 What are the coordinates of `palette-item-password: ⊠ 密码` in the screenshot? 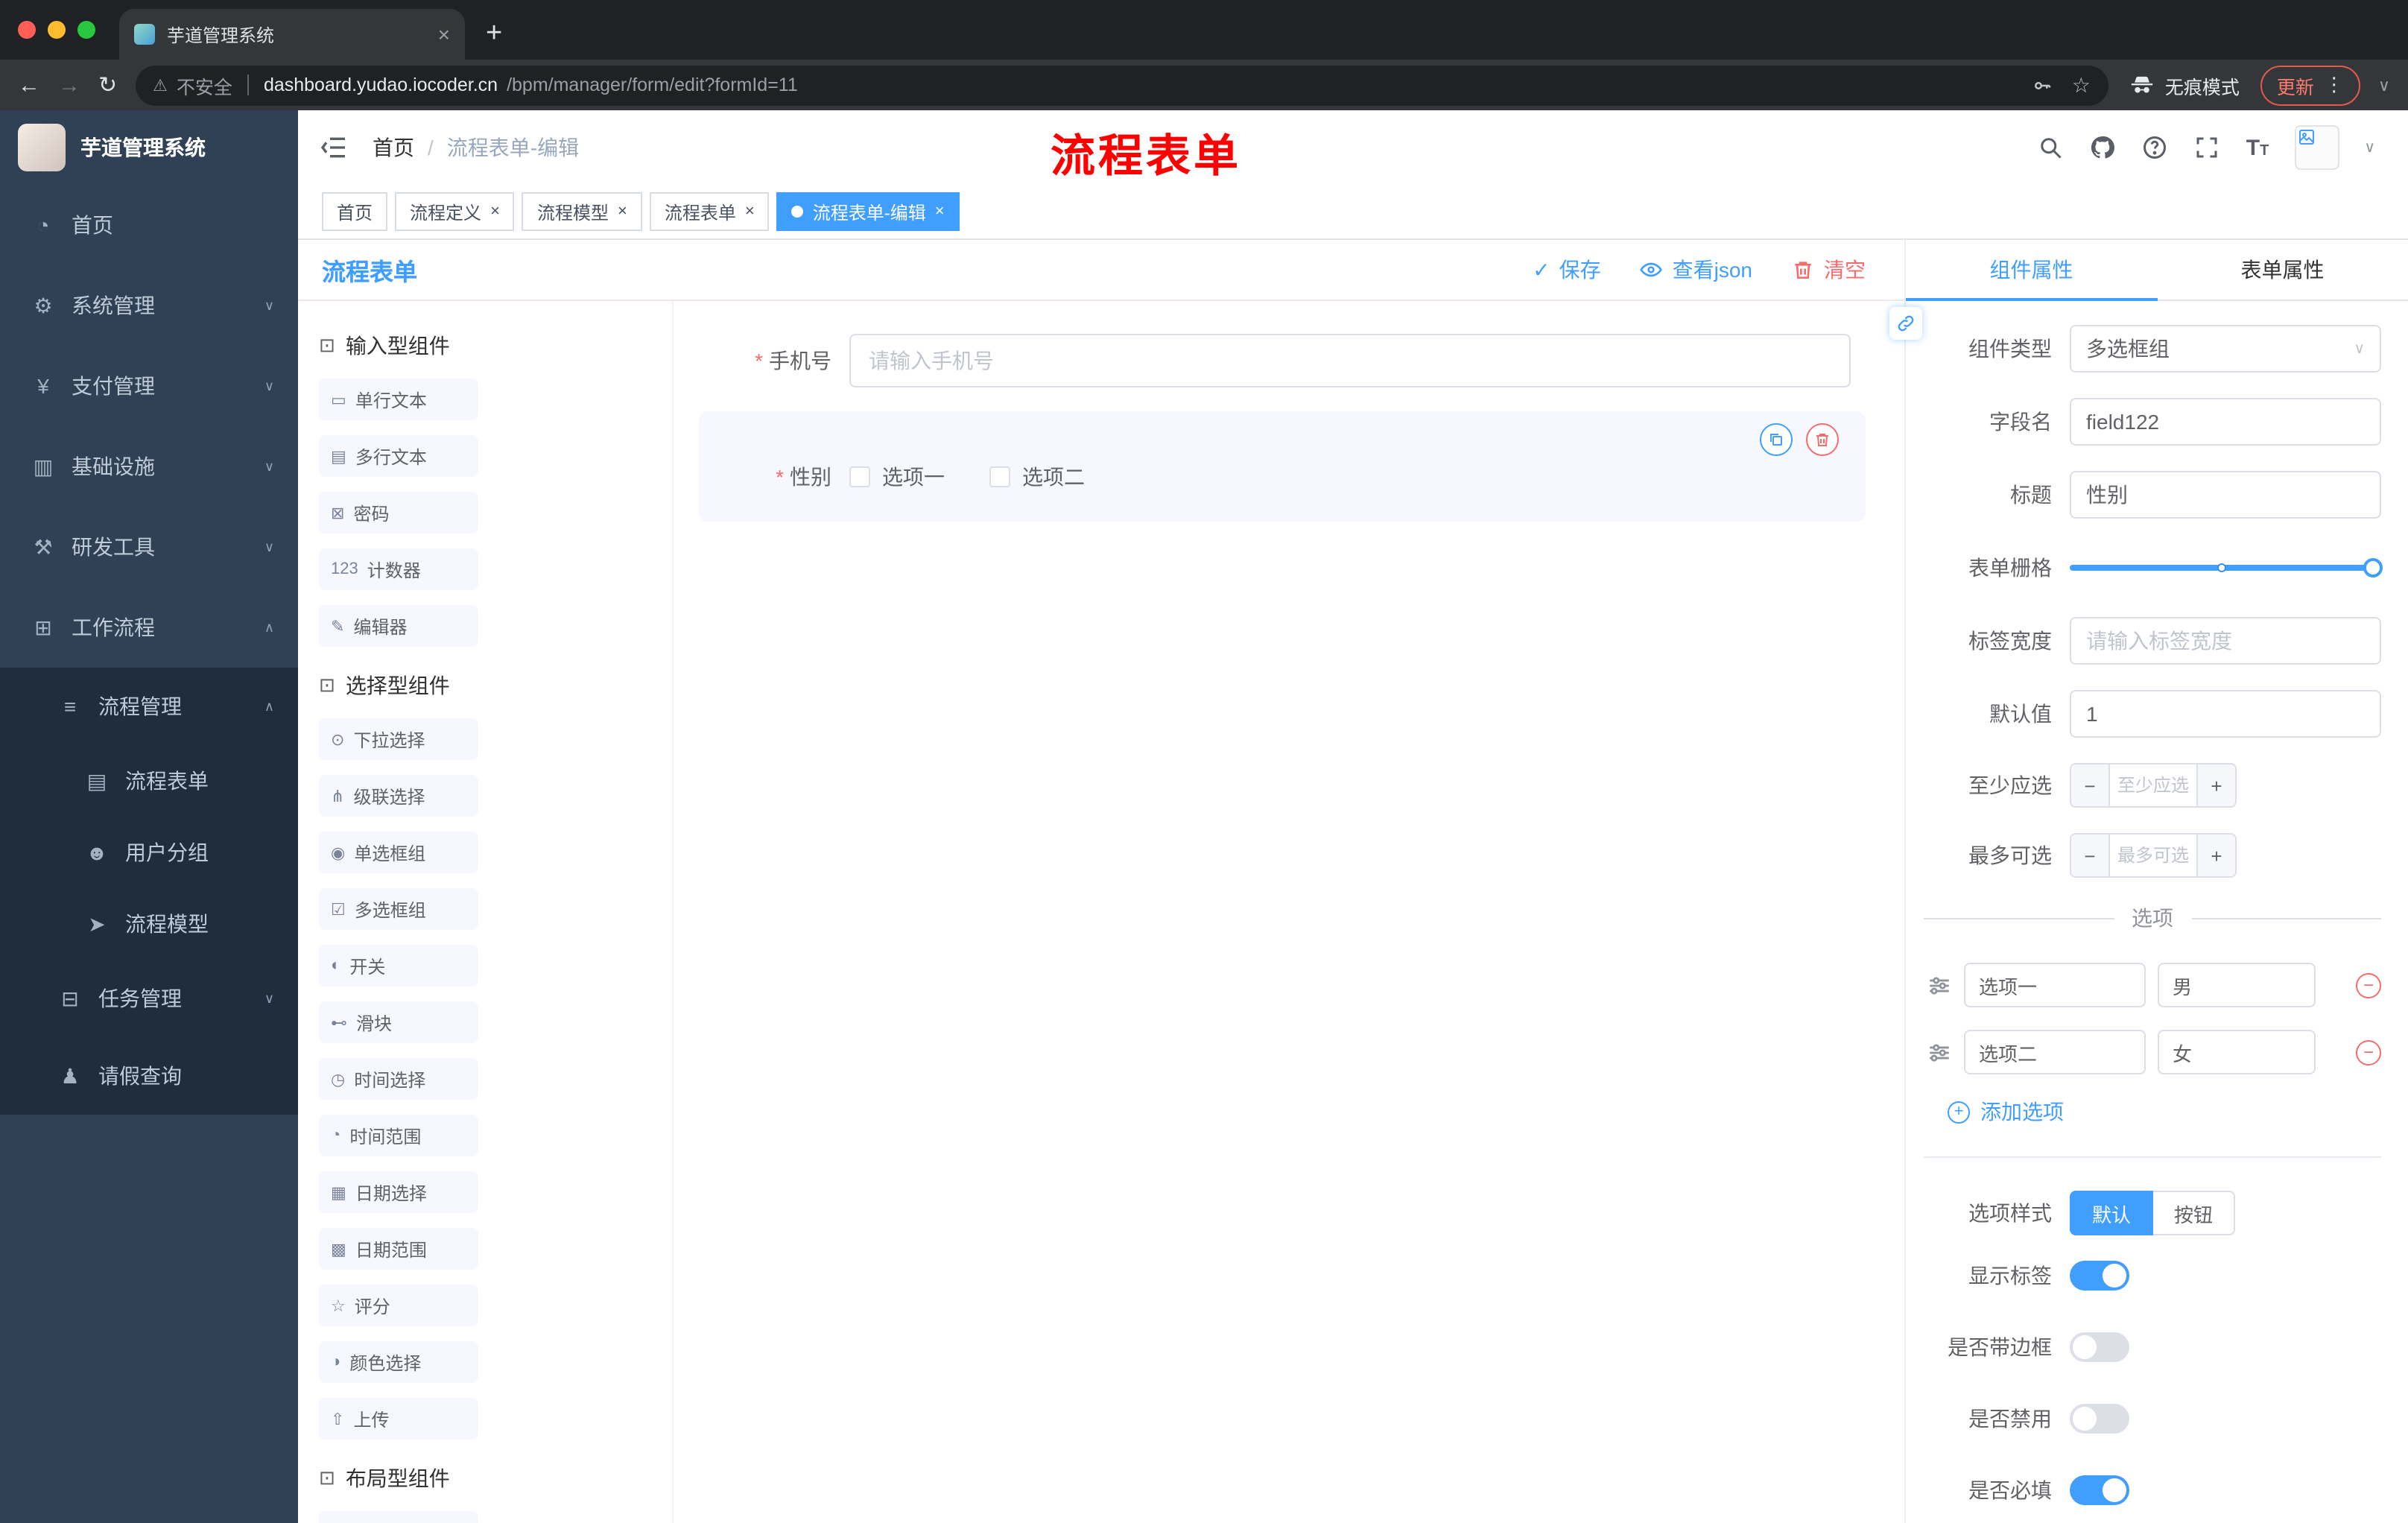 It's located at (398, 512).